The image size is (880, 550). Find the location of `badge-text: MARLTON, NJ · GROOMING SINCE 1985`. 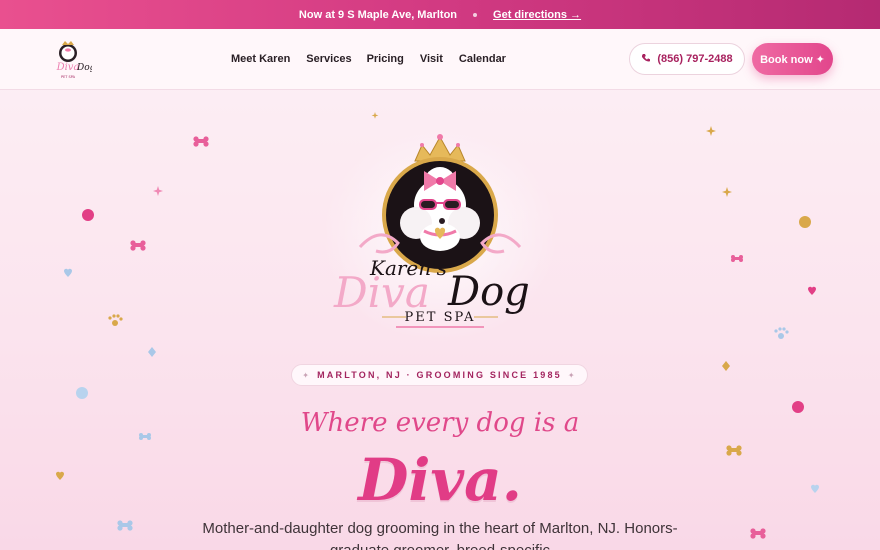

badge-text: MARLTON, NJ · GROOMING SINCE 1985 is located at coordinates (439, 375).